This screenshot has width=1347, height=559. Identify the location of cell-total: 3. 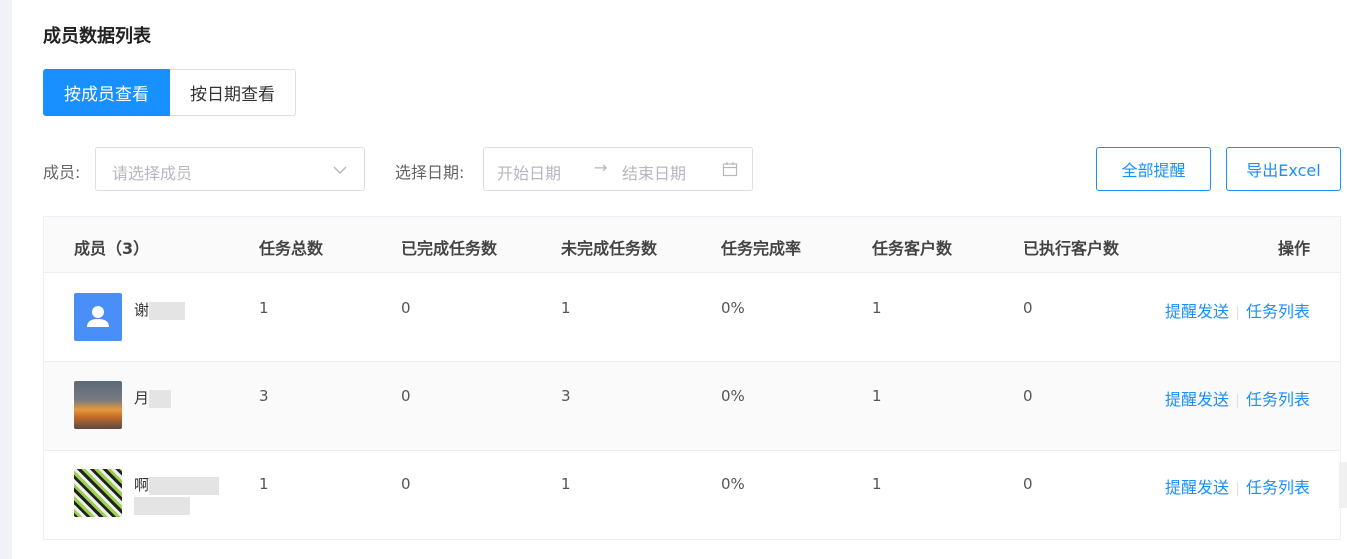
(264, 396).